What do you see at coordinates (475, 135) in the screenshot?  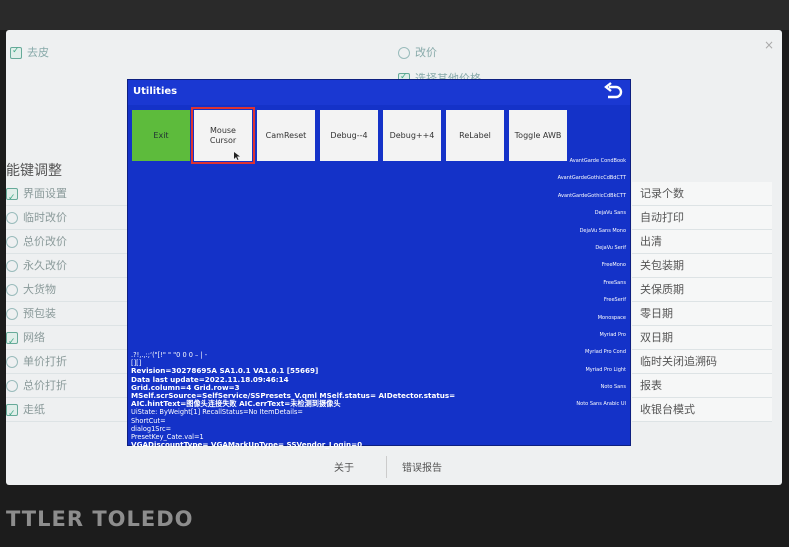 I see `relabel-button: ReLabel` at bounding box center [475, 135].